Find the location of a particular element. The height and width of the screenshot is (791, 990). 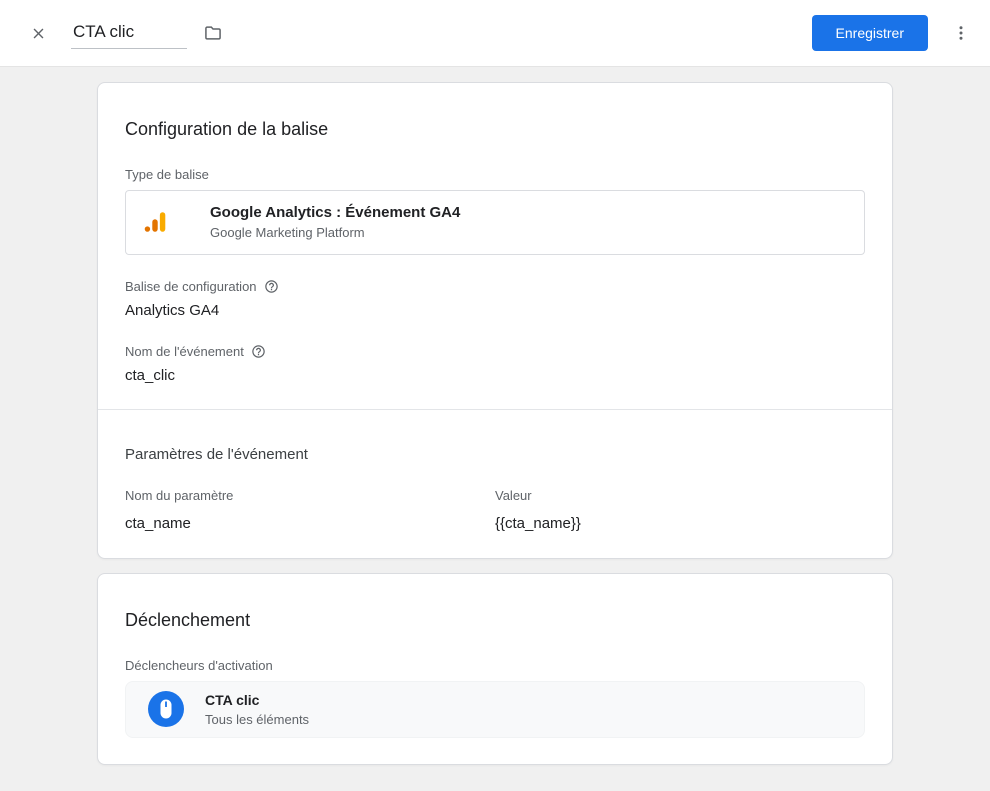

google-analytics-icon is located at coordinates (155, 222).